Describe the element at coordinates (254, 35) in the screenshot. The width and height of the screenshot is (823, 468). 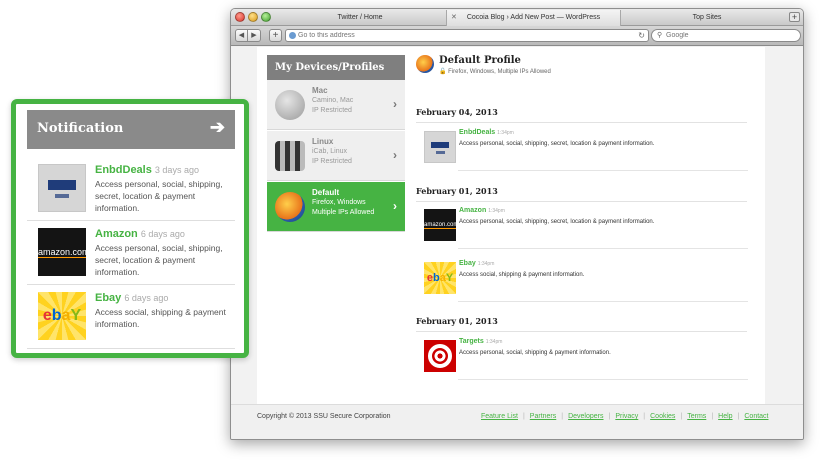
I see `forward-button: ▶` at that location.